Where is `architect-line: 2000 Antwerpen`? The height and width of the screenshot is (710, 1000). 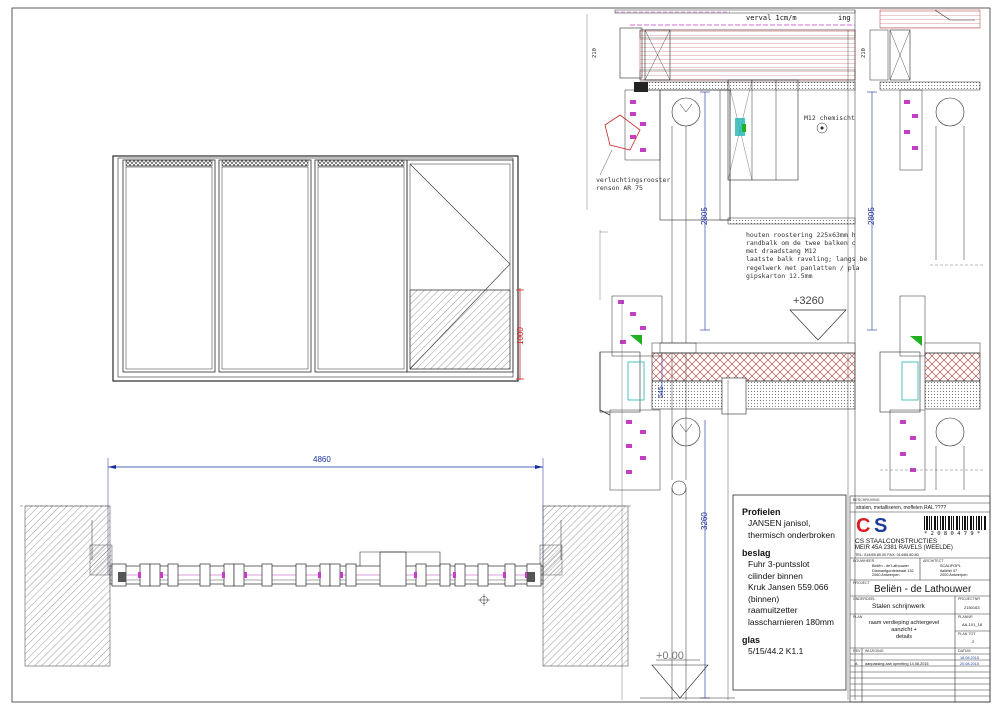 architect-line: 2000 Antwerpen is located at coordinates (954, 575).